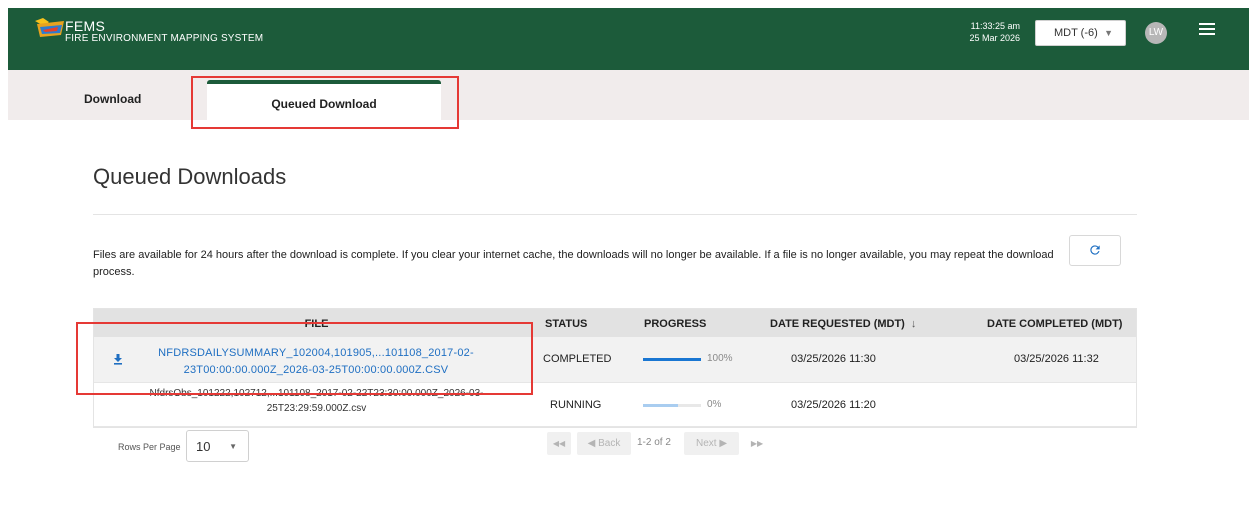 The height and width of the screenshot is (527, 1249). Describe the element at coordinates (833, 405) in the screenshot. I see `date-requested-cell: 03/25/2026 11:20` at that location.